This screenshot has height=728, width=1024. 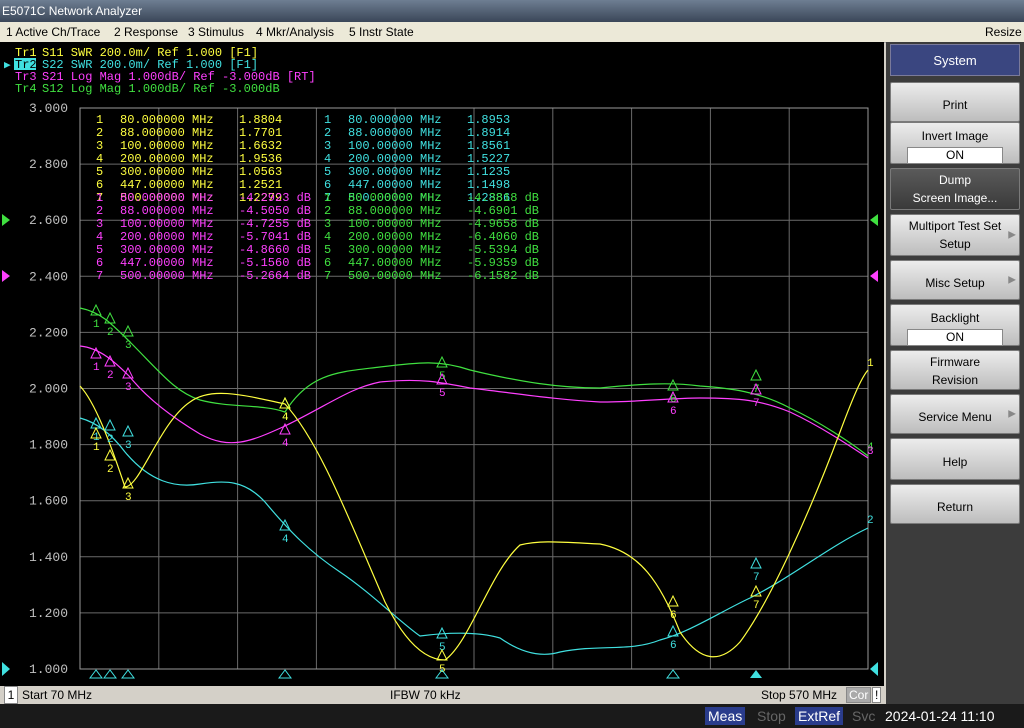 What do you see at coordinates (48, 276) in the screenshot?
I see `y-tick-label: 2.400` at bounding box center [48, 276].